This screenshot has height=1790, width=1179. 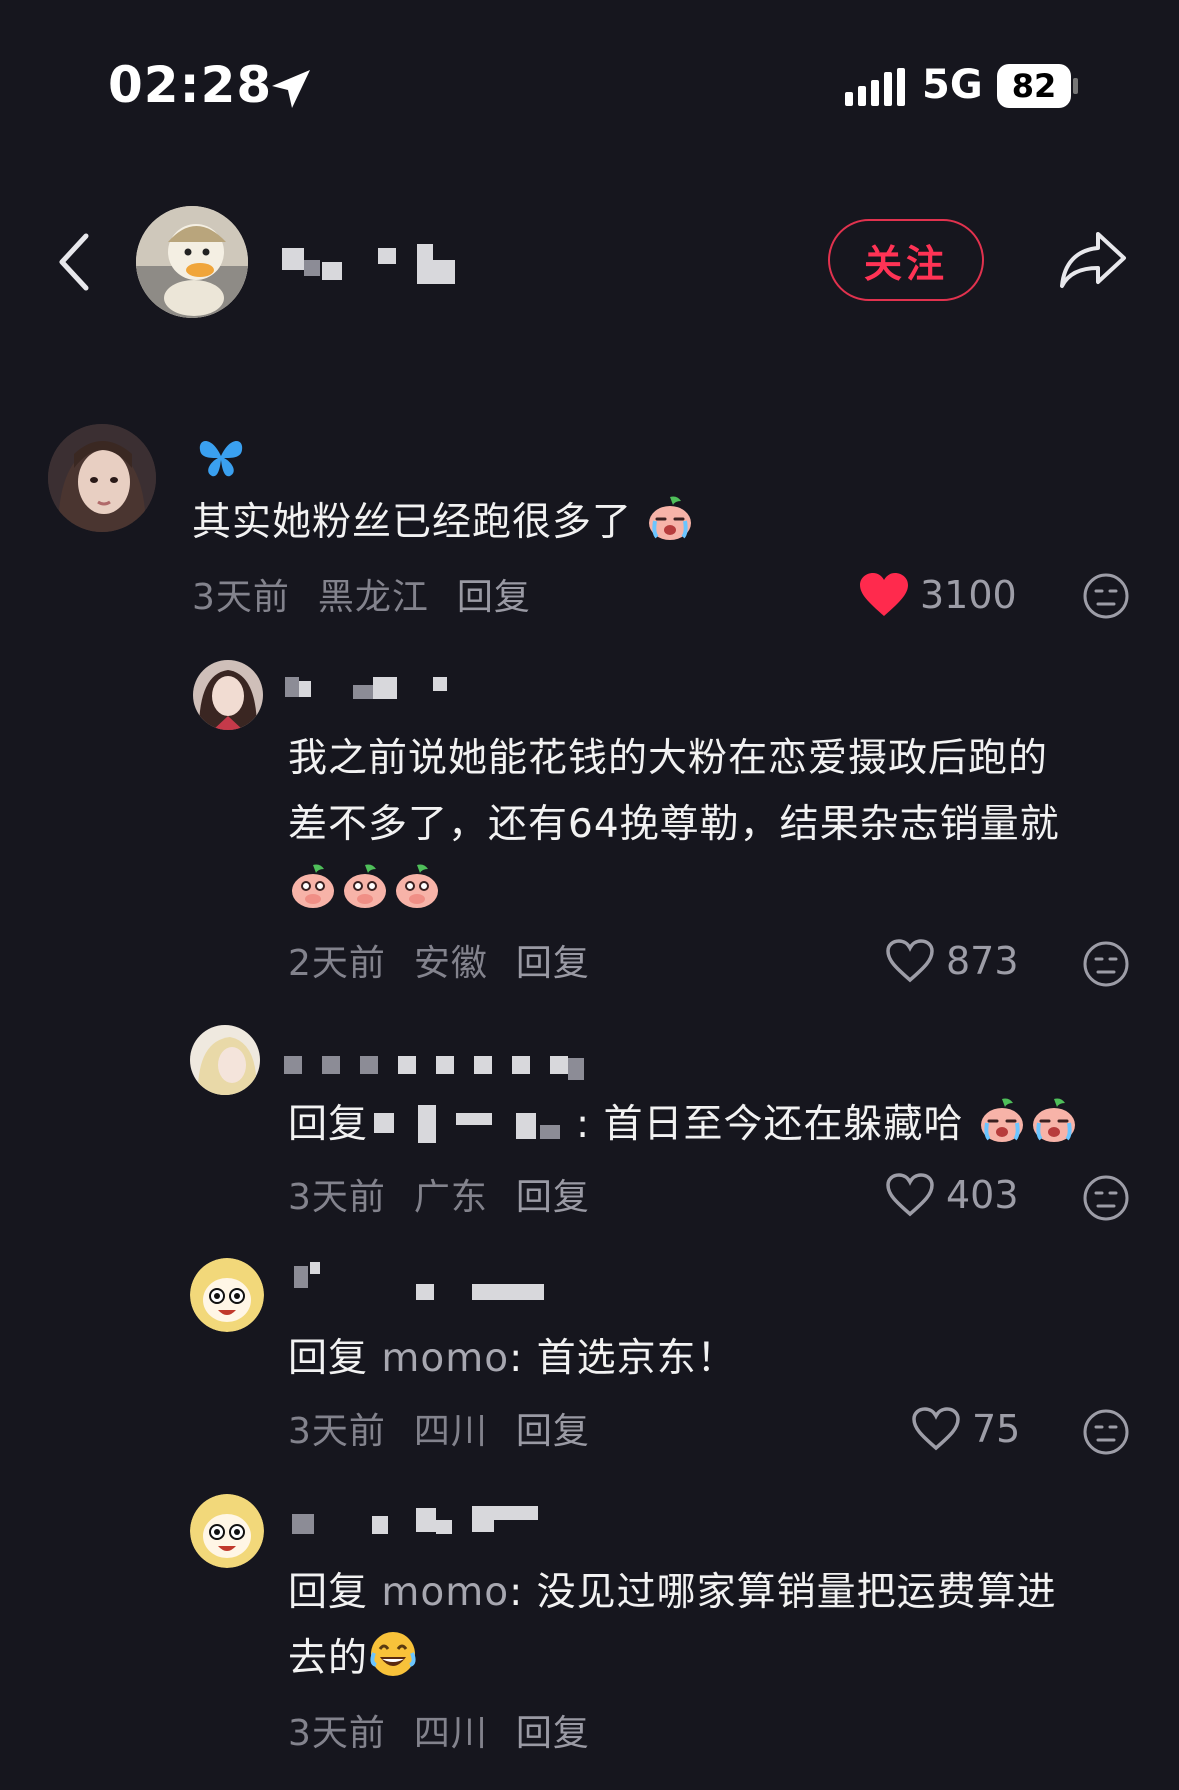 What do you see at coordinates (369, 263) in the screenshot?
I see `author-name-redacted` at bounding box center [369, 263].